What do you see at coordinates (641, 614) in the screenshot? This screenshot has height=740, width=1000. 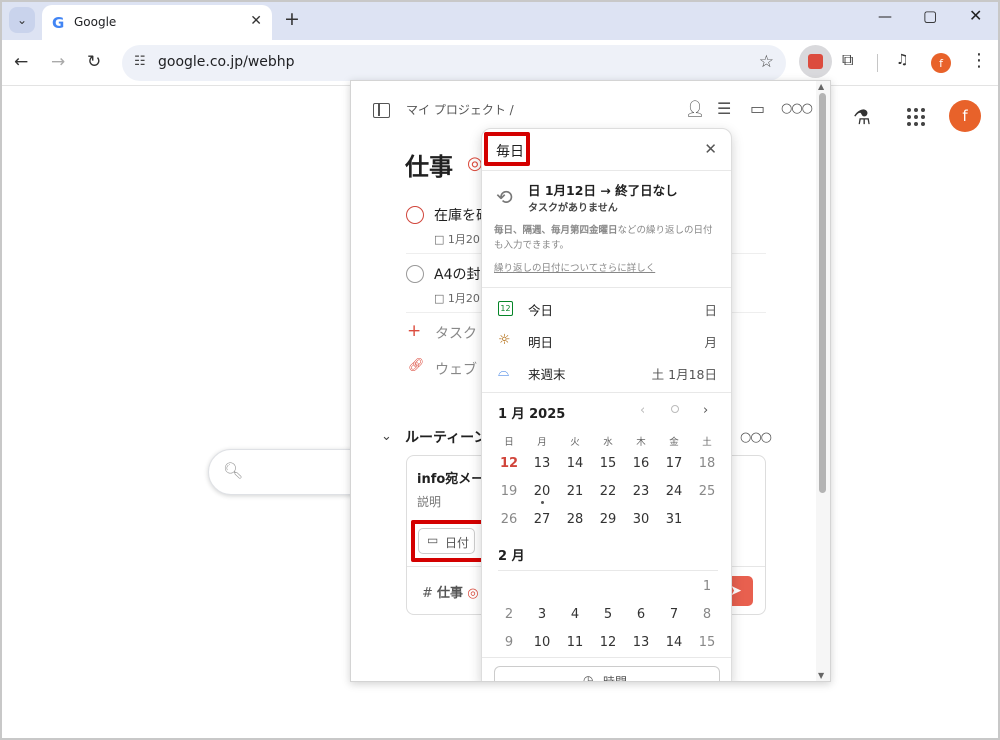 I see `calendar-day: 6` at bounding box center [641, 614].